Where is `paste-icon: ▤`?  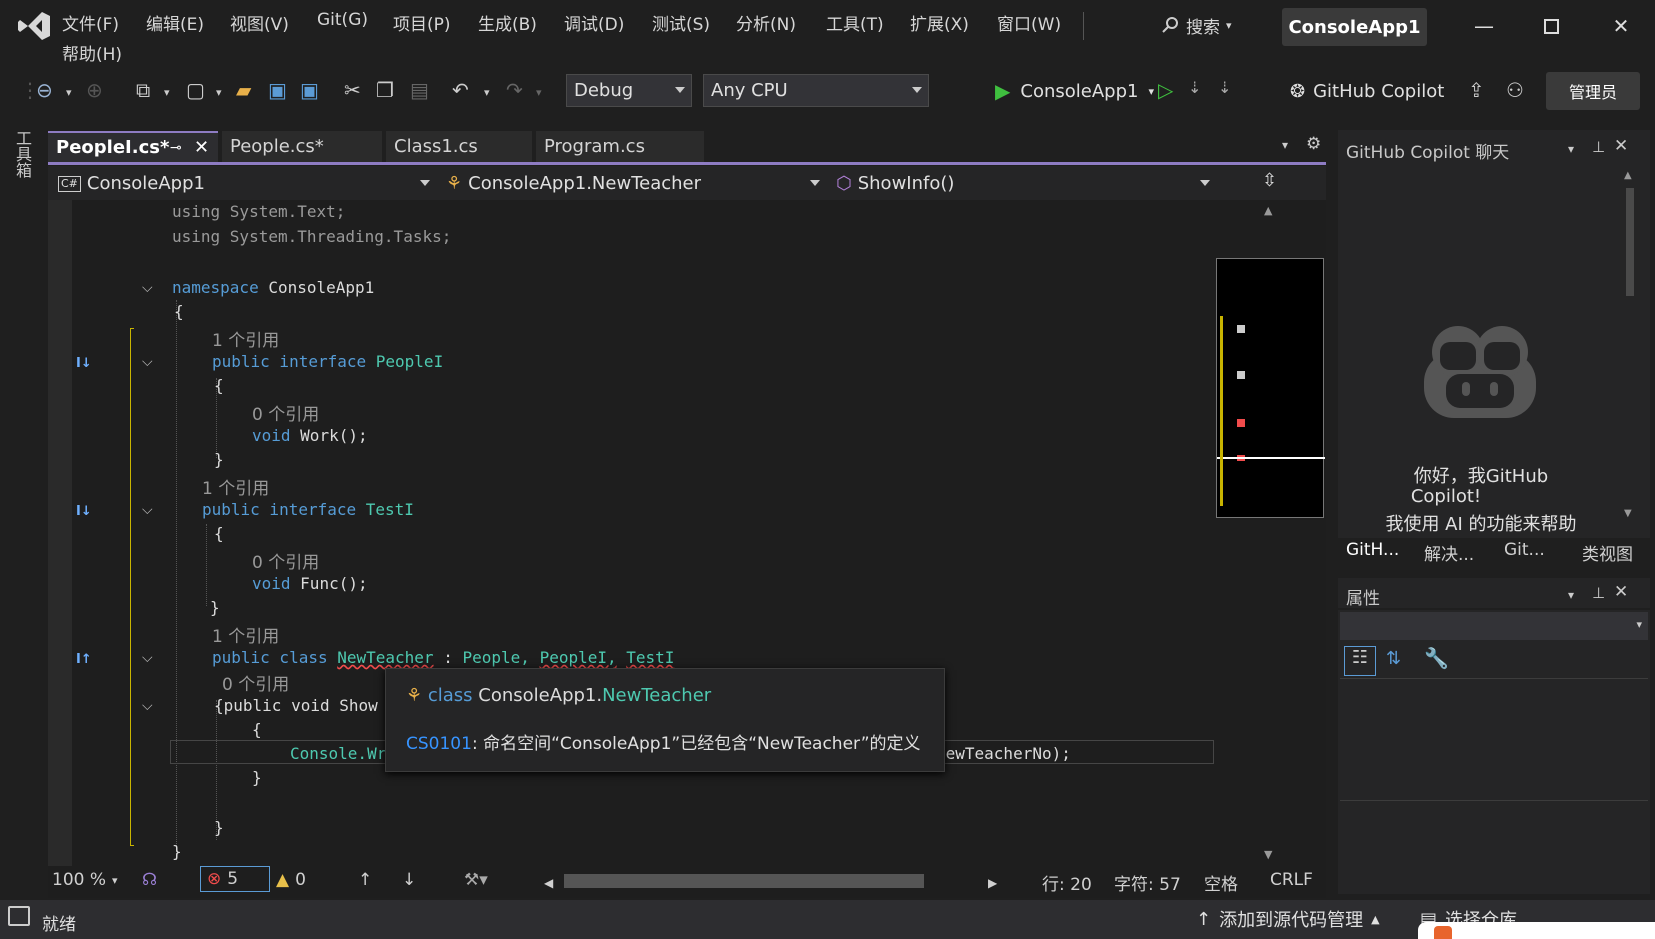
paste-icon: ▤ is located at coordinates (419, 90).